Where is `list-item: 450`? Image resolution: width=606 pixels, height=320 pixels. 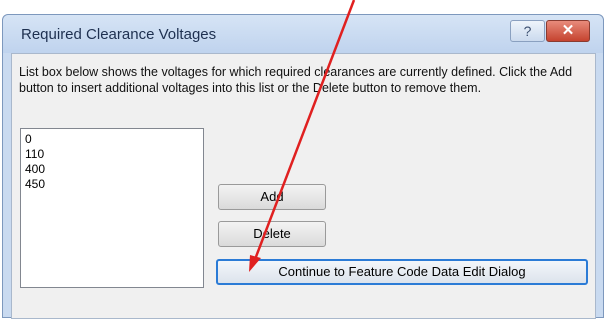
list-item: 450 is located at coordinates (114, 184).